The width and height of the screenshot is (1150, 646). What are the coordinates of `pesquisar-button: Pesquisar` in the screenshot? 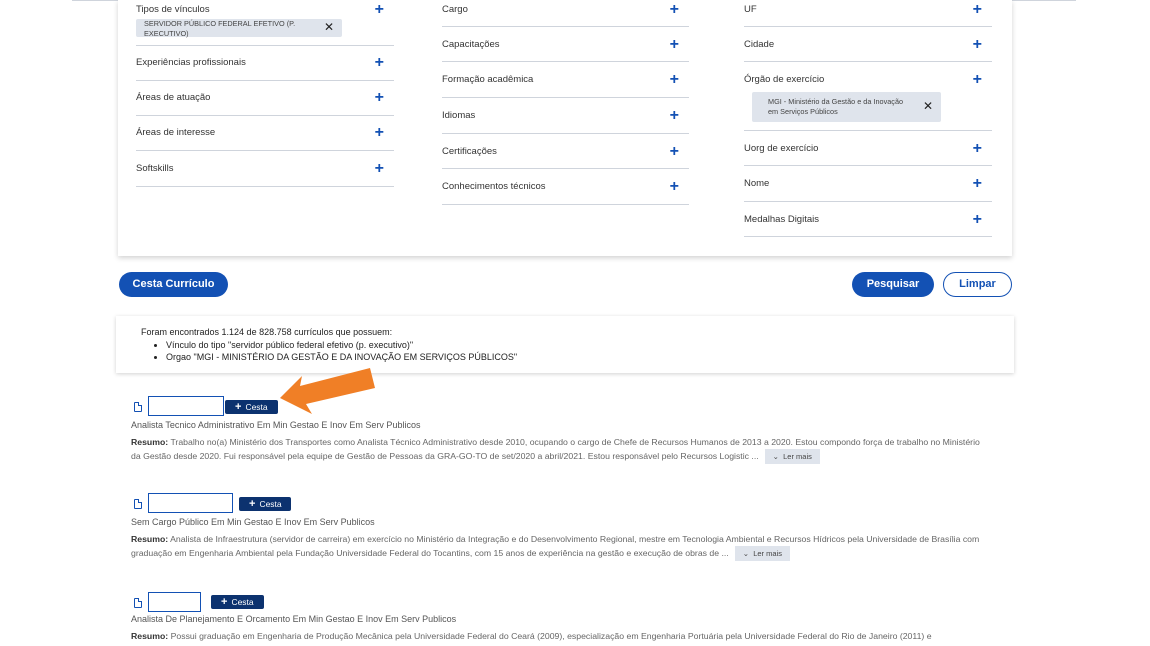 It's located at (893, 284).